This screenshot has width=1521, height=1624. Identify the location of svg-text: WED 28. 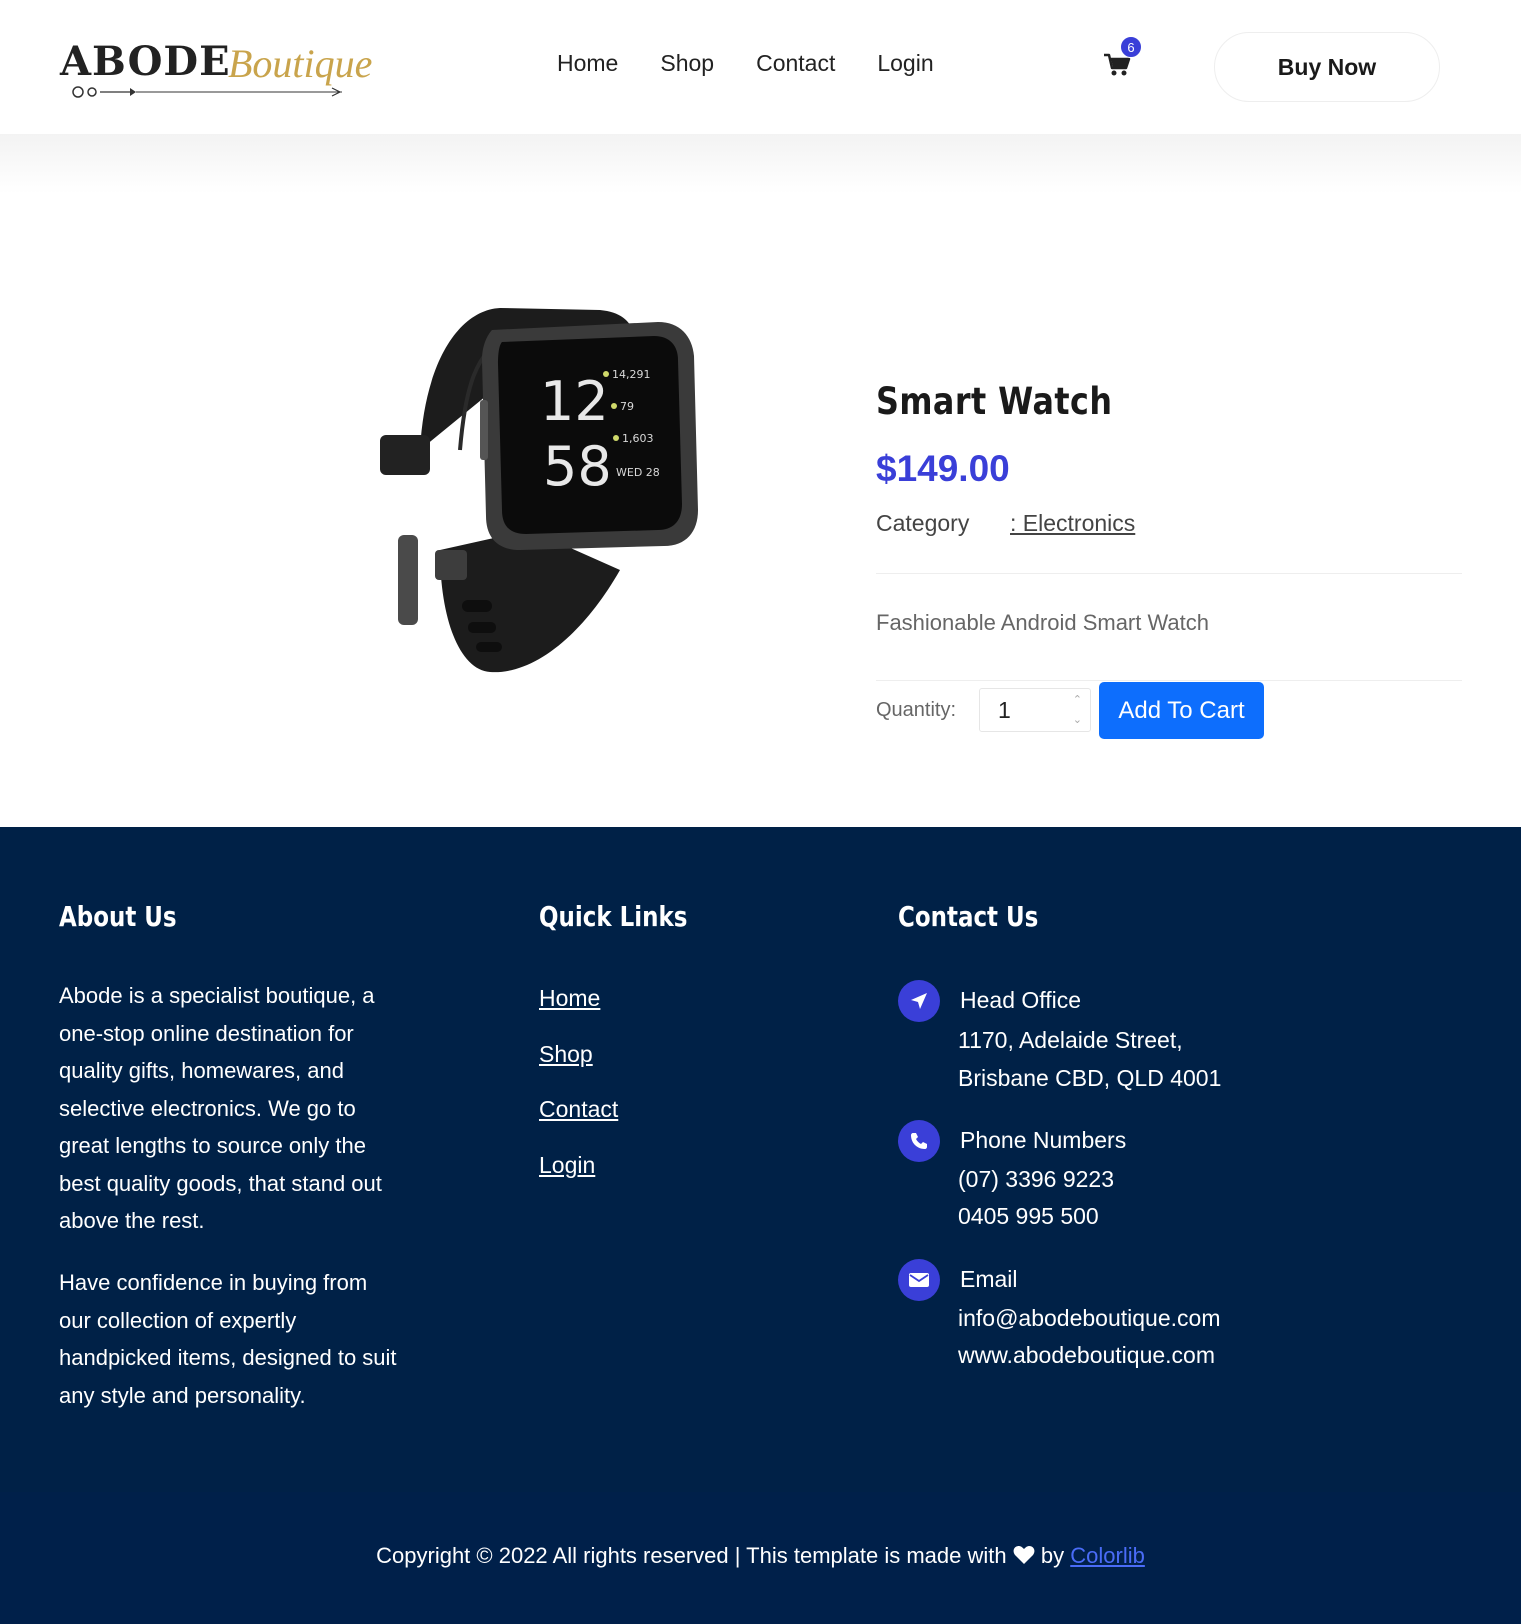
(638, 472).